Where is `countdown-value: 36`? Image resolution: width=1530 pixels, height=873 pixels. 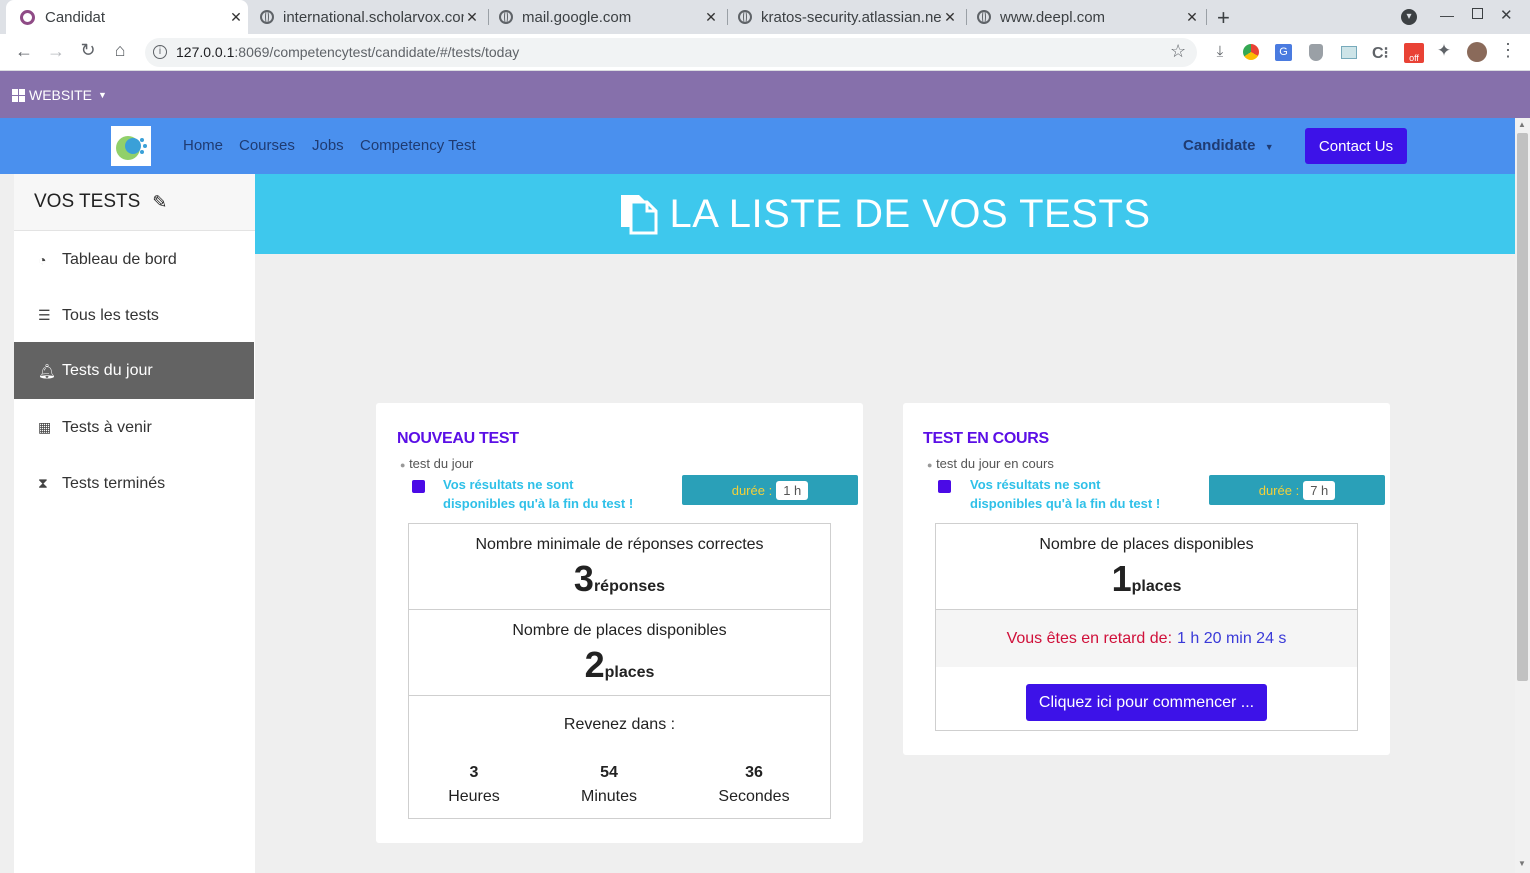 countdown-value: 36 is located at coordinates (754, 772).